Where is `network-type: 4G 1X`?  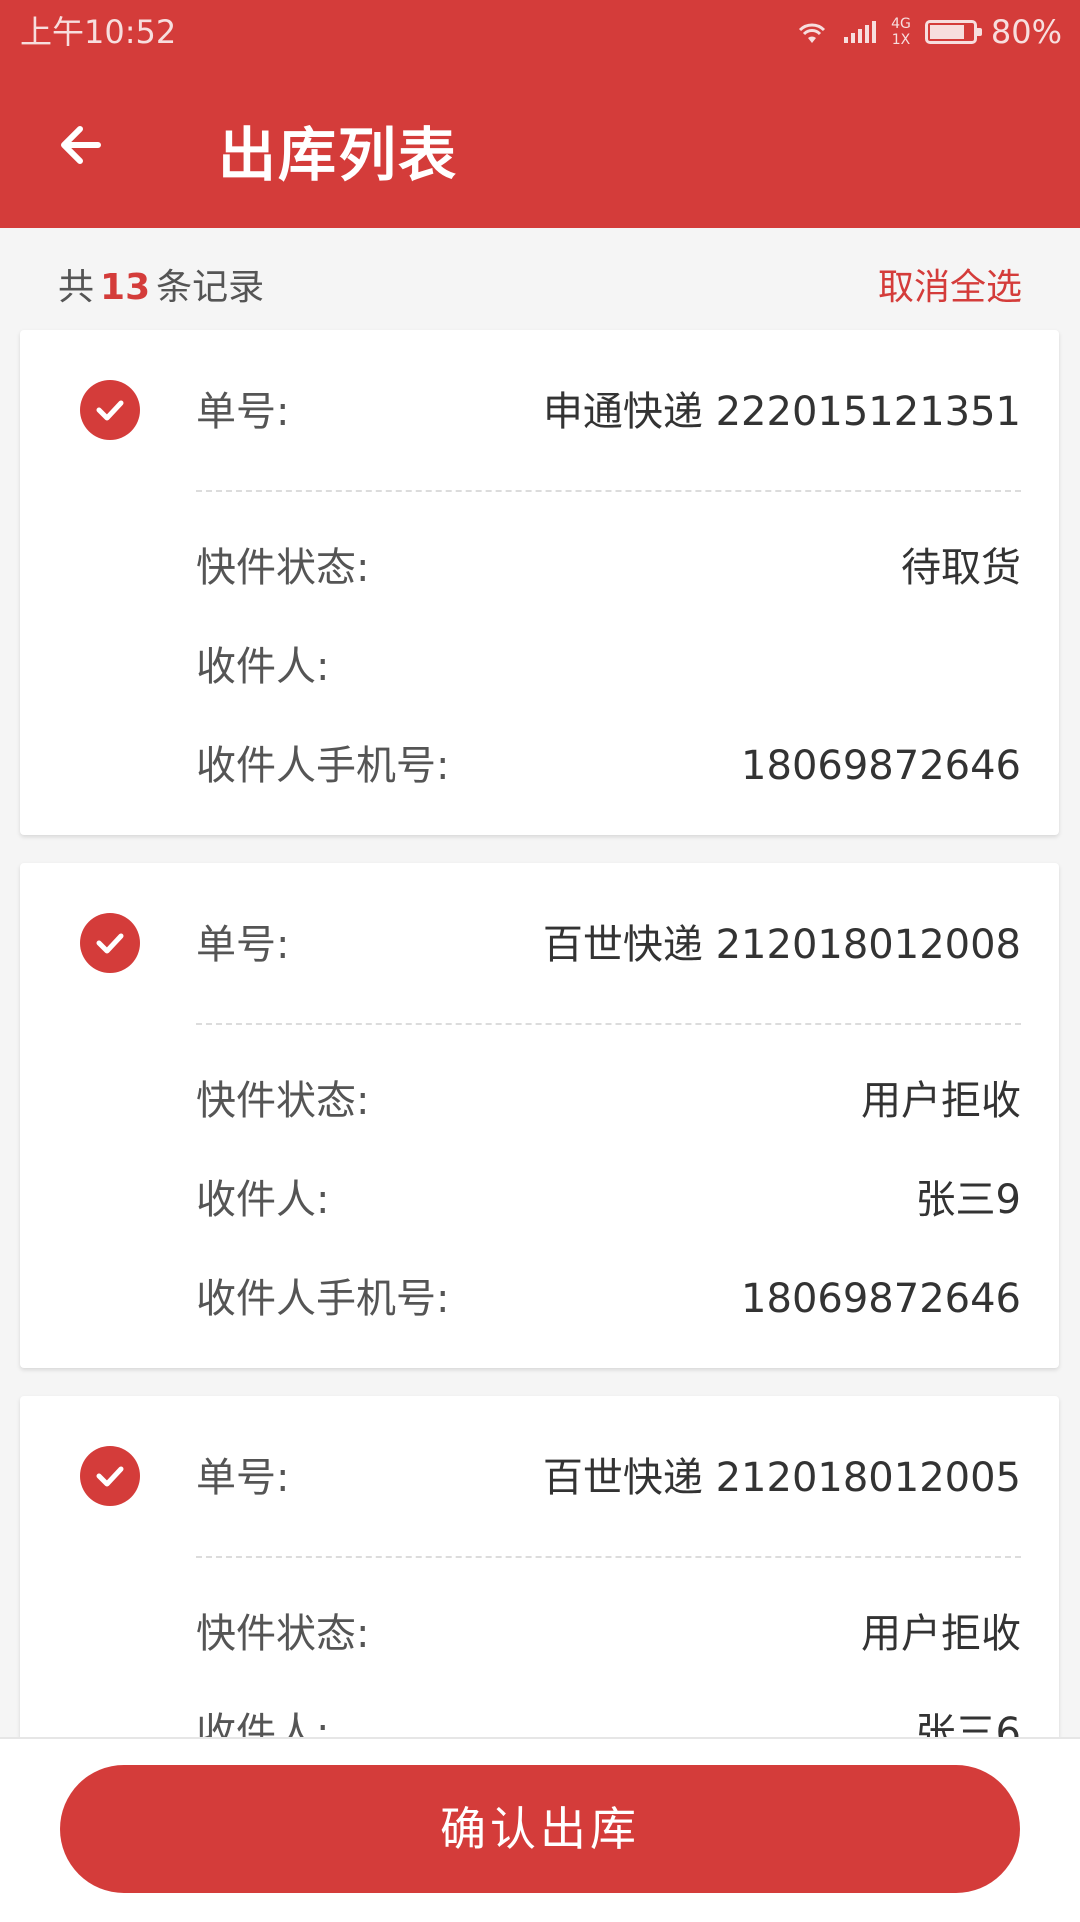 network-type: 4G 1X is located at coordinates (901, 32).